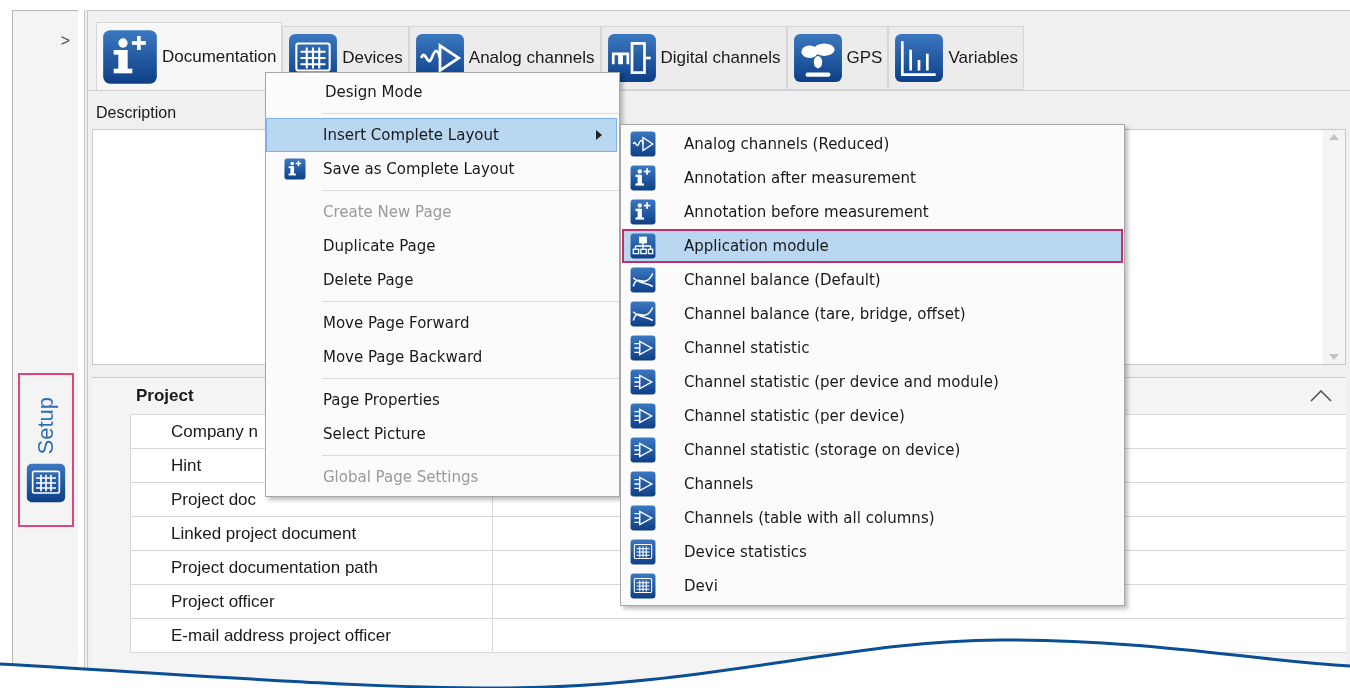  Describe the element at coordinates (872, 484) in the screenshot. I see `submenu-item: Channels` at that location.